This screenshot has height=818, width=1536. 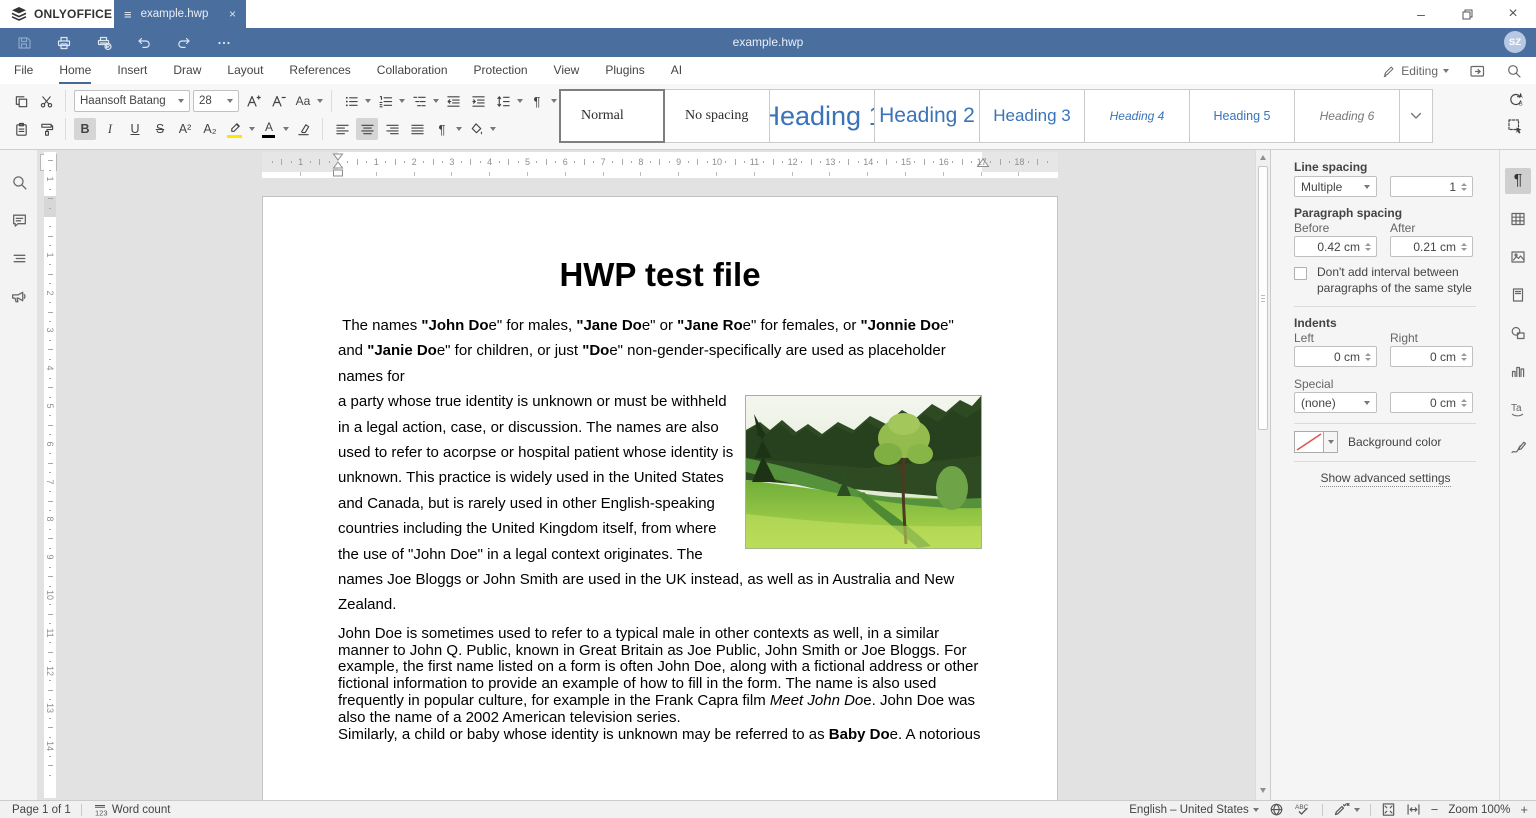 I want to click on menu-item-view: View, so click(x=567, y=70).